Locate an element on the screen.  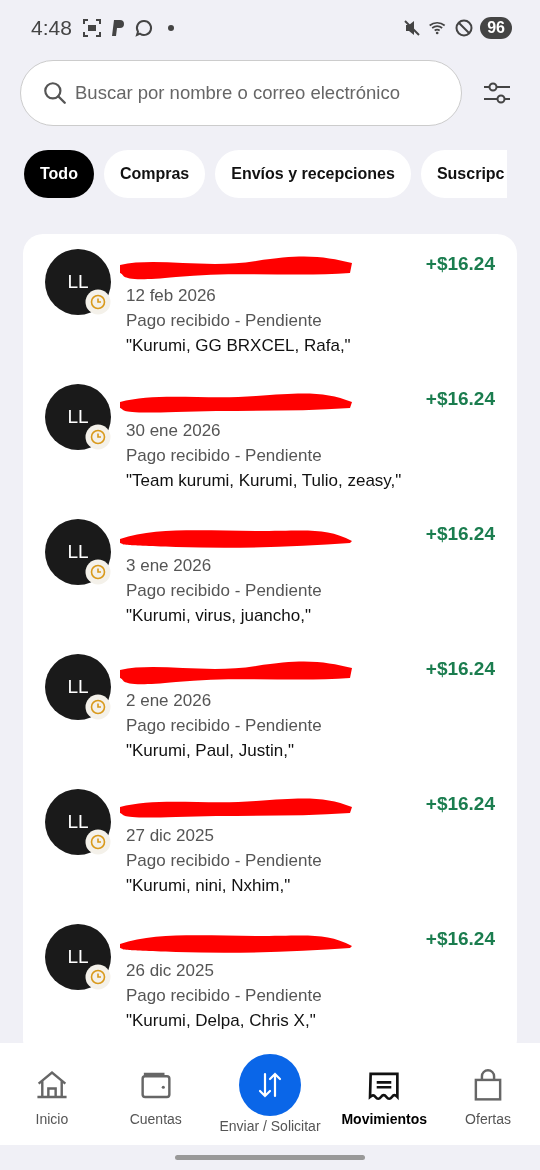
status-time: 4:48 is located at coordinates (51, 28).